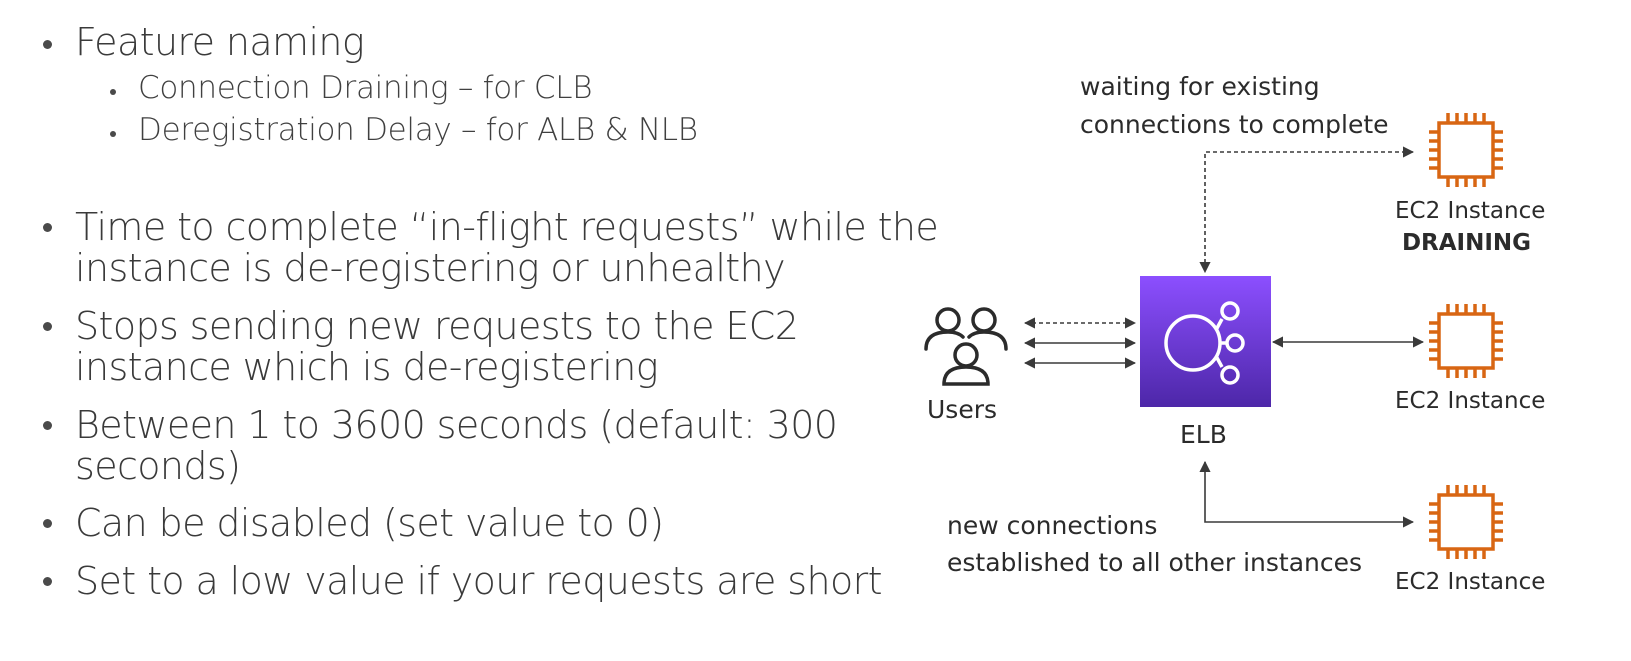 This screenshot has height=661, width=1631. What do you see at coordinates (1307, 494) in the screenshot?
I see `new-connection-arrow` at bounding box center [1307, 494].